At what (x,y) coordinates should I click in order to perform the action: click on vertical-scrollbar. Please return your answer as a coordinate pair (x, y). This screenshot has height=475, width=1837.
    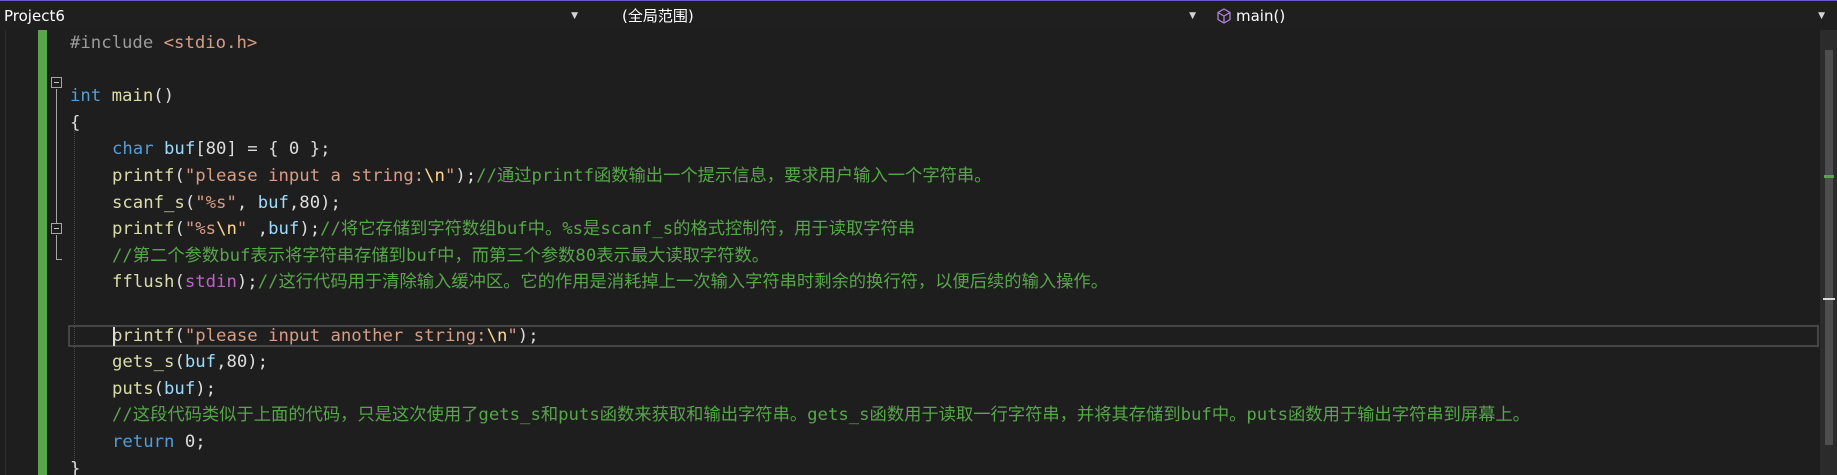
    Looking at the image, I should click on (1828, 252).